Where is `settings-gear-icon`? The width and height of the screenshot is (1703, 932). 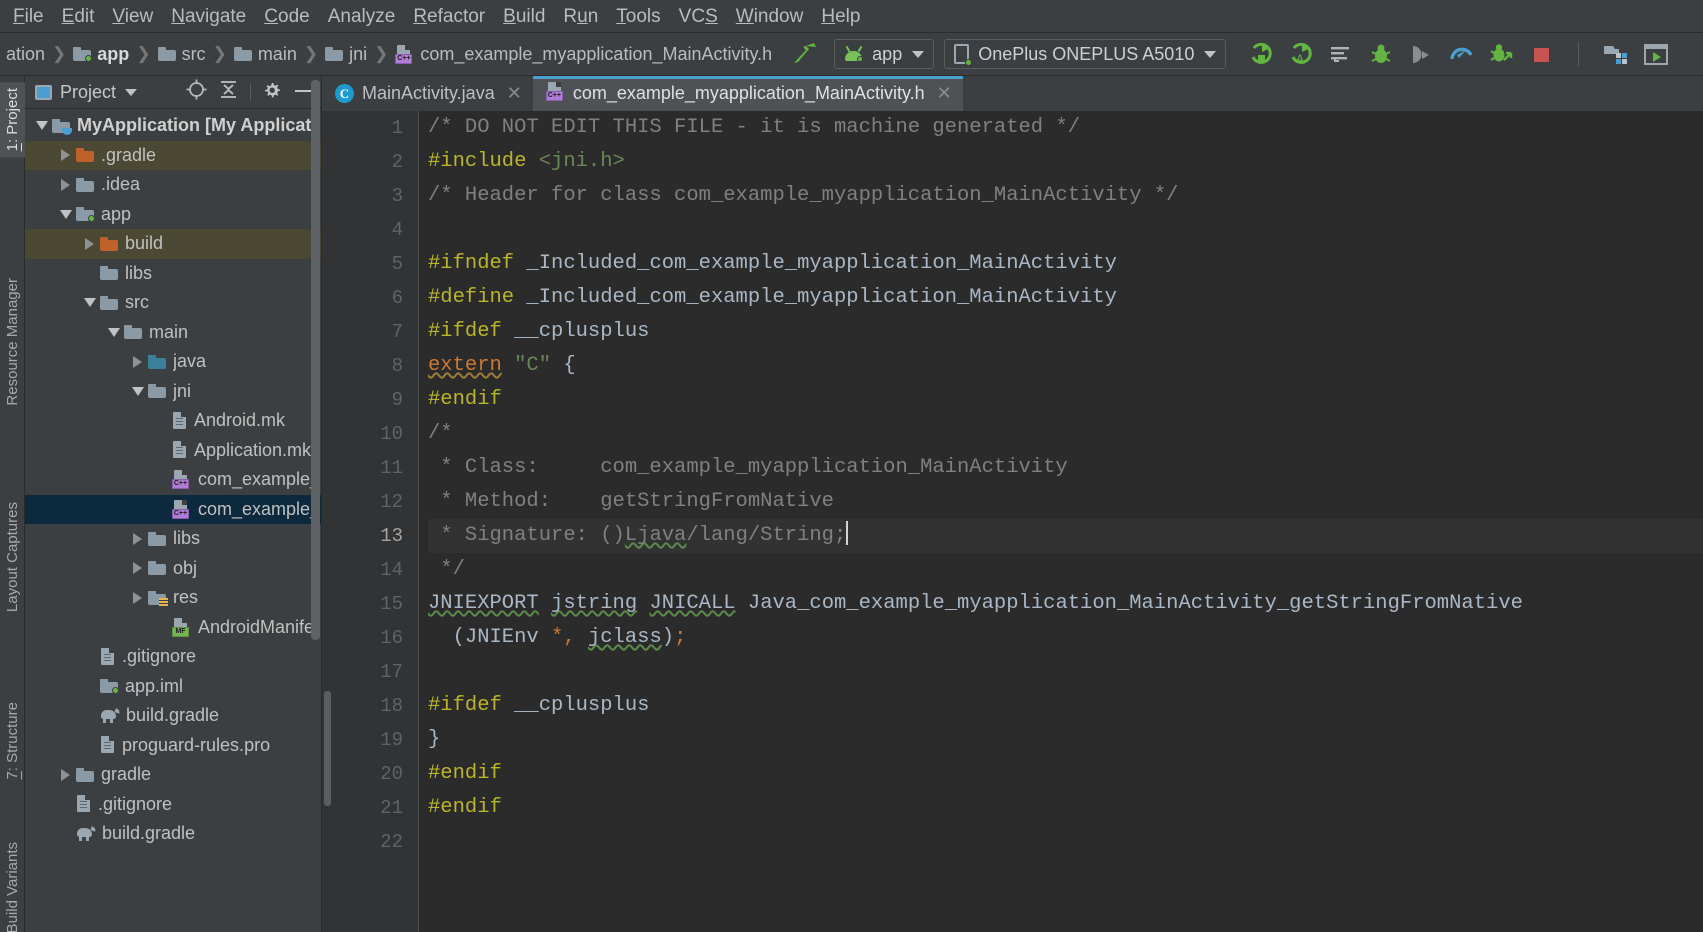
settings-gear-icon is located at coordinates (272, 92).